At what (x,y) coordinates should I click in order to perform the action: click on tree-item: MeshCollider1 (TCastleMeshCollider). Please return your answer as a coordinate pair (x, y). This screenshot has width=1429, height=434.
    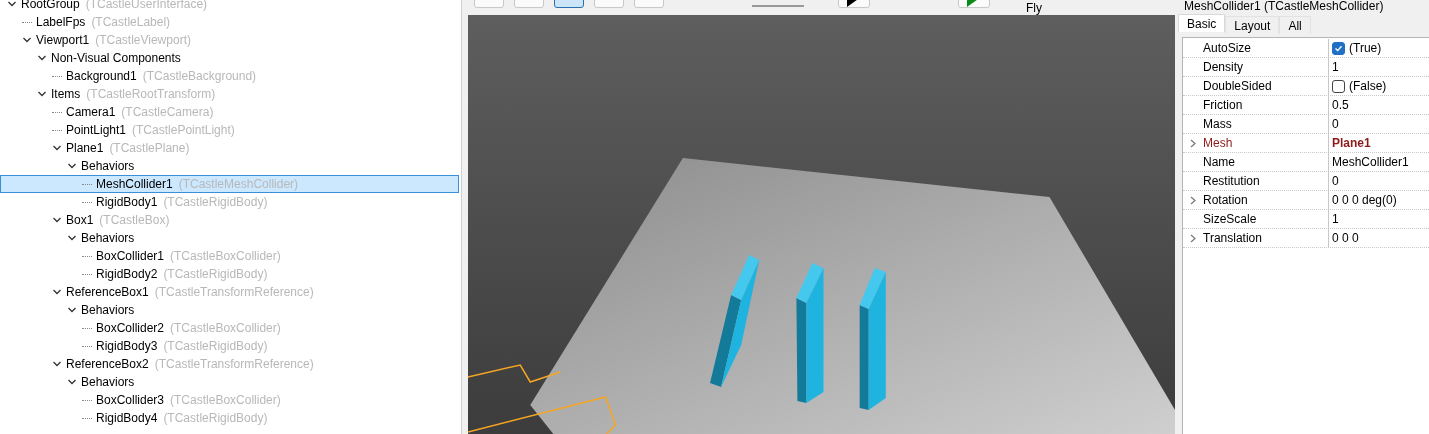
    Looking at the image, I should click on (229, 184).